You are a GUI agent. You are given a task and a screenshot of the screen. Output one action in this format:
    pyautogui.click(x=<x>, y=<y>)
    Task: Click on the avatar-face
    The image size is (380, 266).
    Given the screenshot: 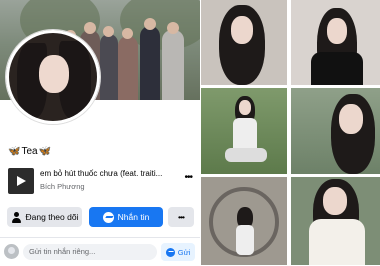 What is the action you would take?
    pyautogui.click(x=54, y=74)
    